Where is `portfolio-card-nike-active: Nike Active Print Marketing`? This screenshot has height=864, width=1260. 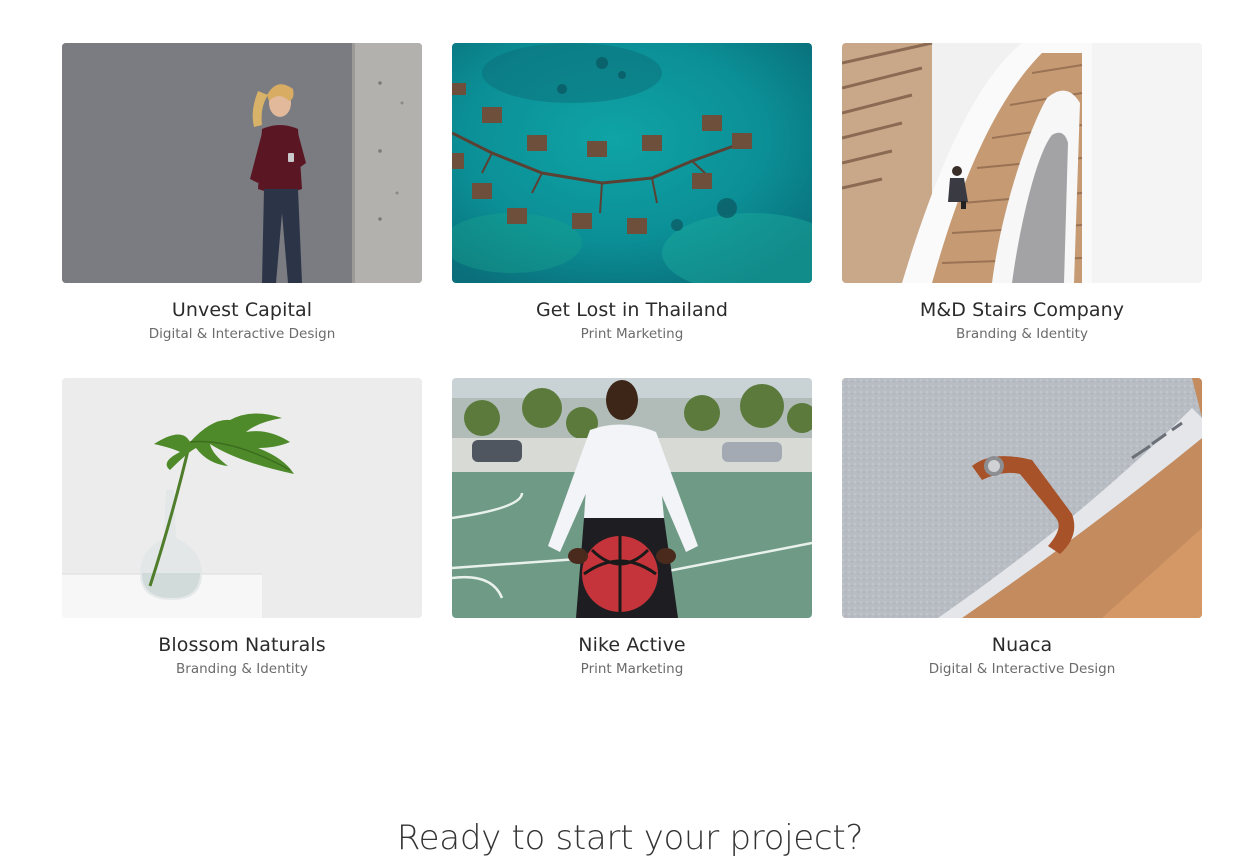
portfolio-card-nike-active: Nike Active Print Marketing is located at coordinates (632, 545).